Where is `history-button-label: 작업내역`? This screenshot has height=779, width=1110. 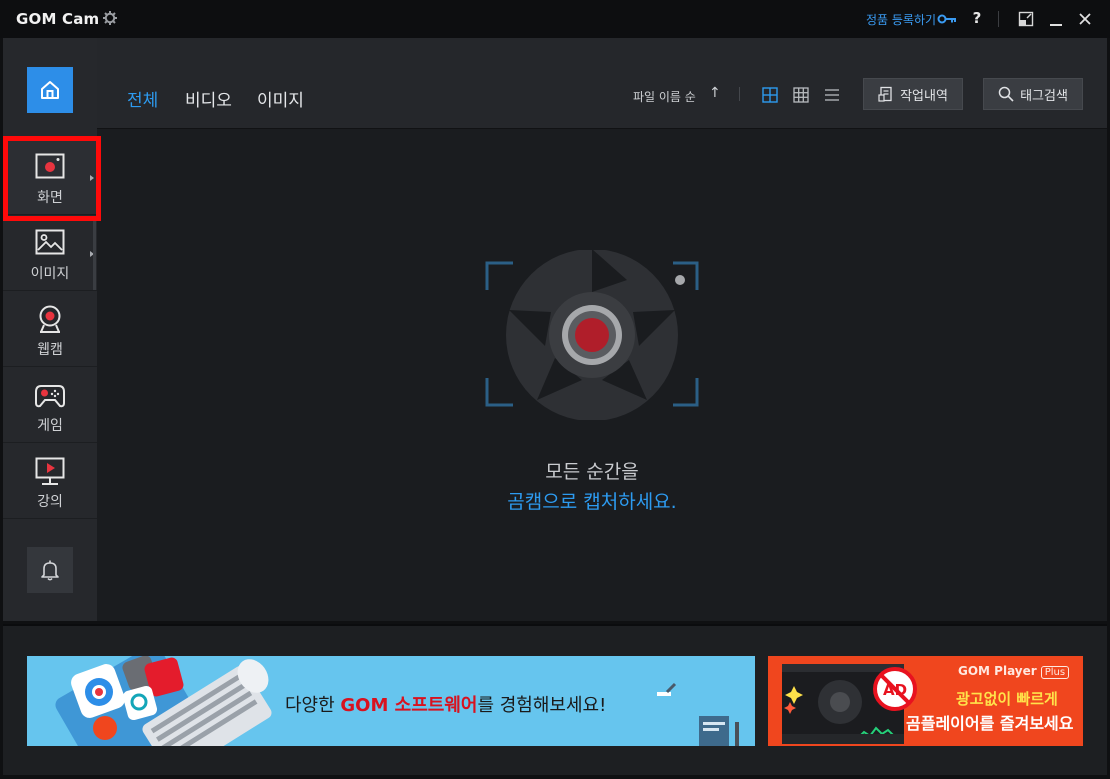 history-button-label: 작업내역 is located at coordinates (924, 96).